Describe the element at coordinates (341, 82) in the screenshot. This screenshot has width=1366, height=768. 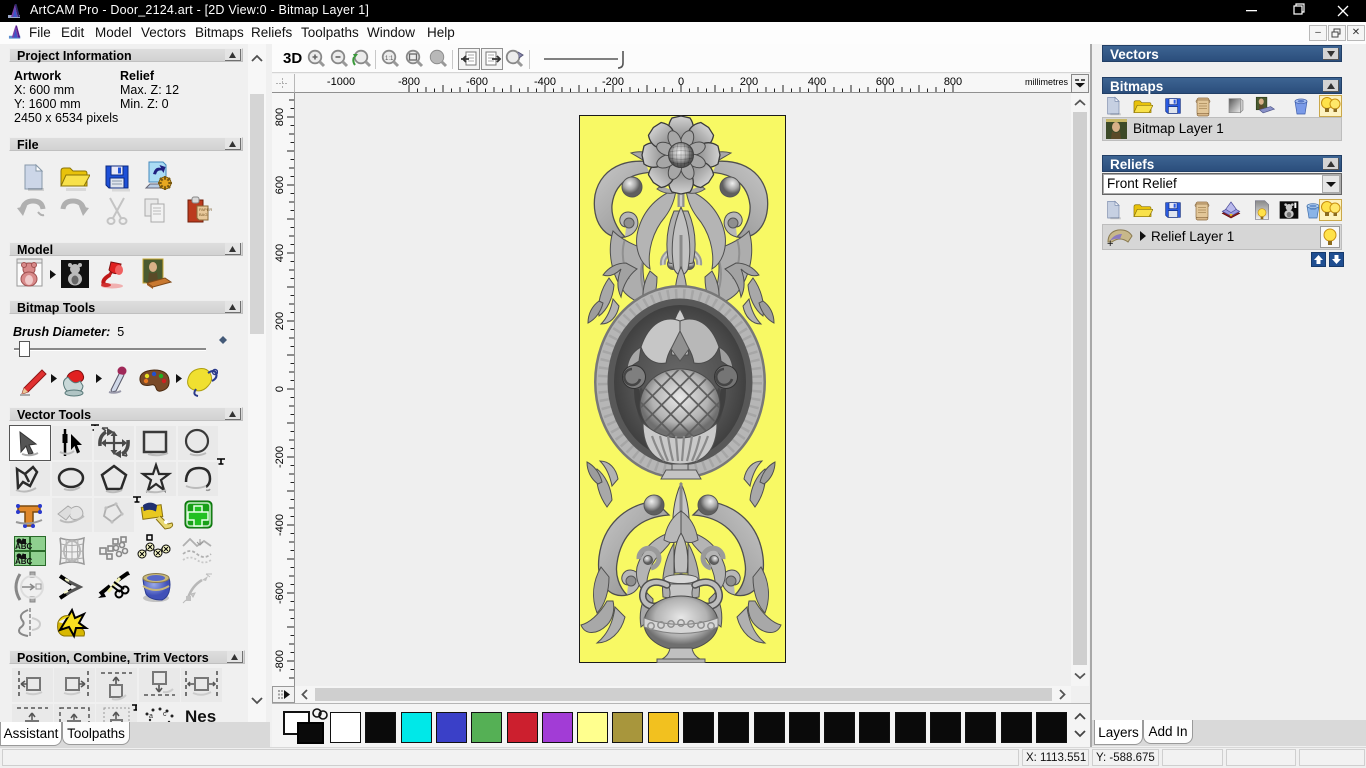
I see `svg-text: -1000` at that location.